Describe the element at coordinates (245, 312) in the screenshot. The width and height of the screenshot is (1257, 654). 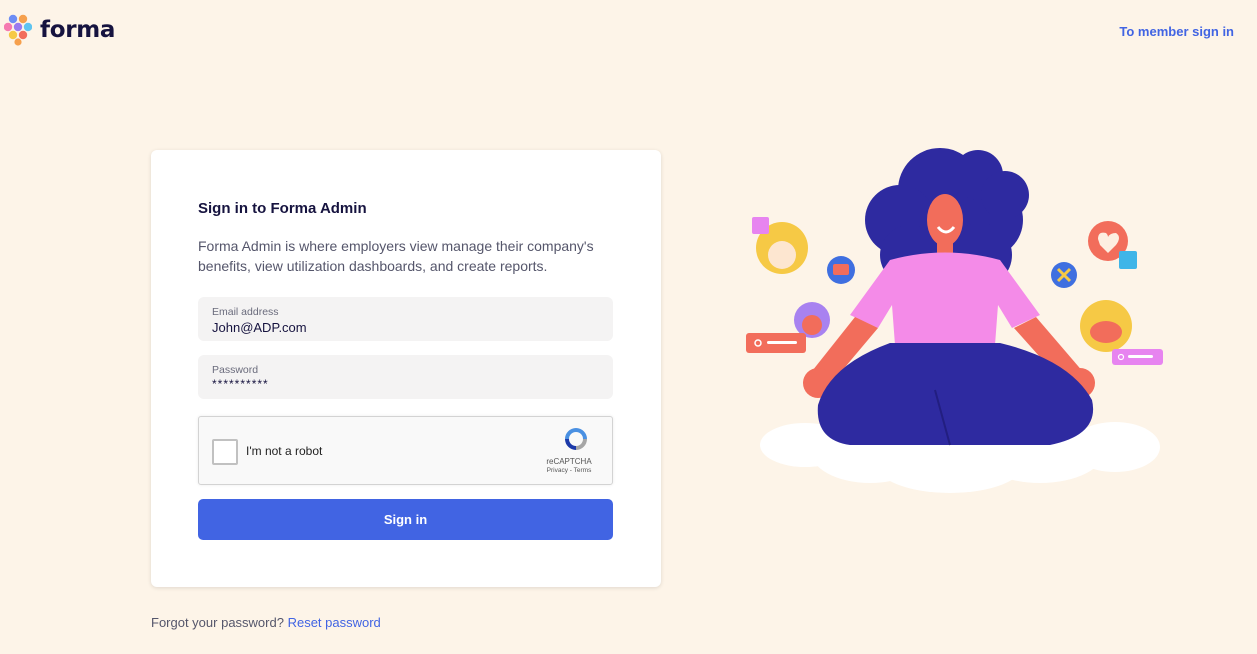
I see `email-label: Email address` at that location.